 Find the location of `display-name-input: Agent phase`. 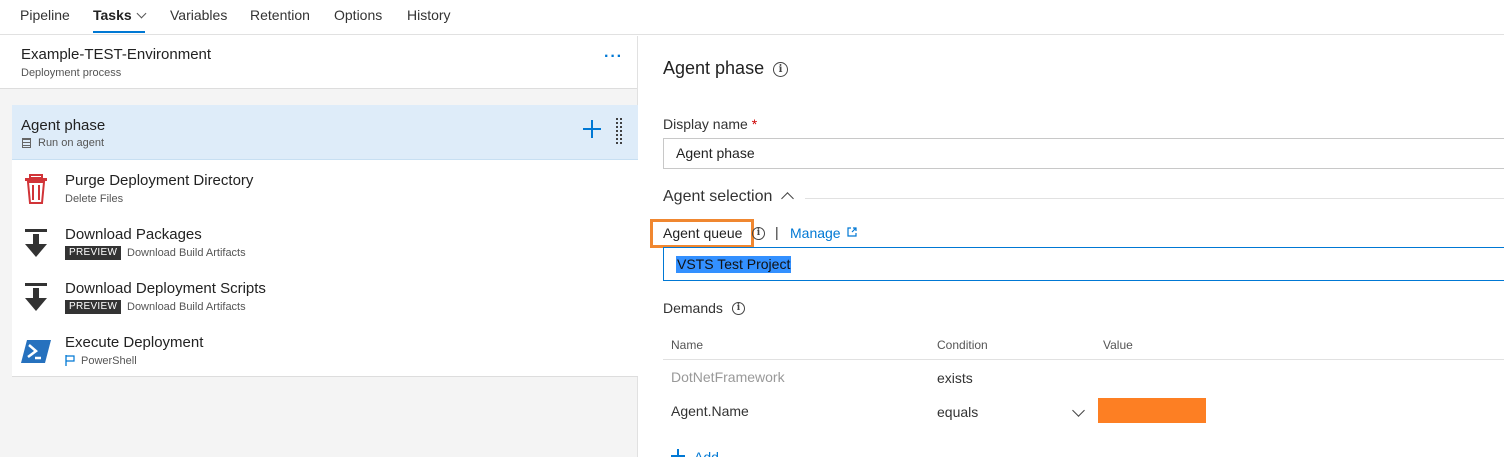

display-name-input: Agent phase is located at coordinates (1083, 153).